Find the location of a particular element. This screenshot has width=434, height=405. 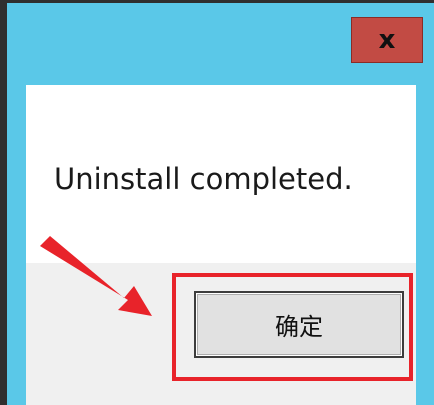

ok-button: 确定 is located at coordinates (299, 324).